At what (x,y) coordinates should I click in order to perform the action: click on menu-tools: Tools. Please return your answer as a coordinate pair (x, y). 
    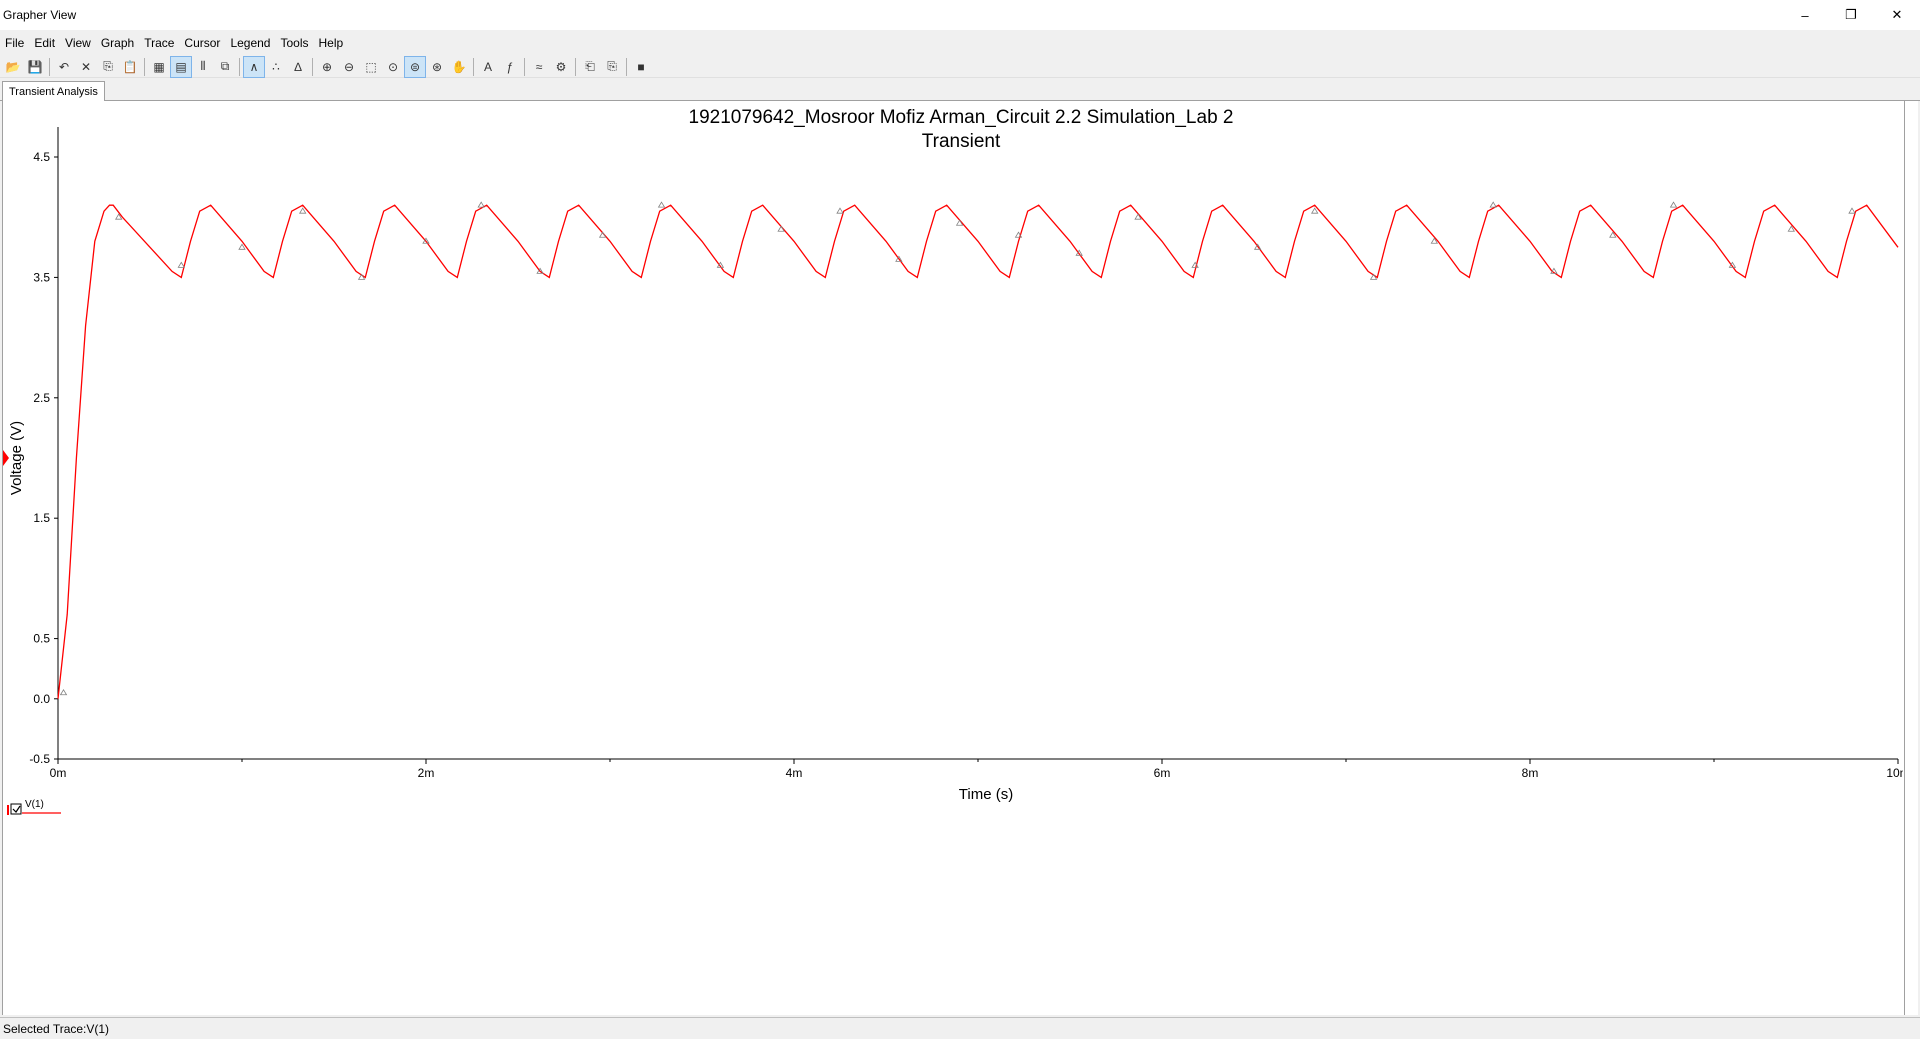
    Looking at the image, I should click on (294, 43).